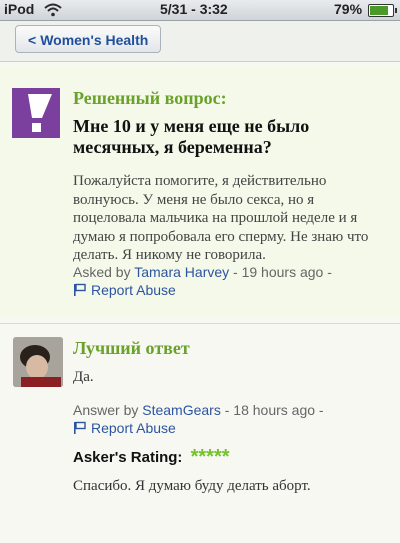  What do you see at coordinates (150, 98) in the screenshot?
I see `question-status: Решенный вопрос:` at bounding box center [150, 98].